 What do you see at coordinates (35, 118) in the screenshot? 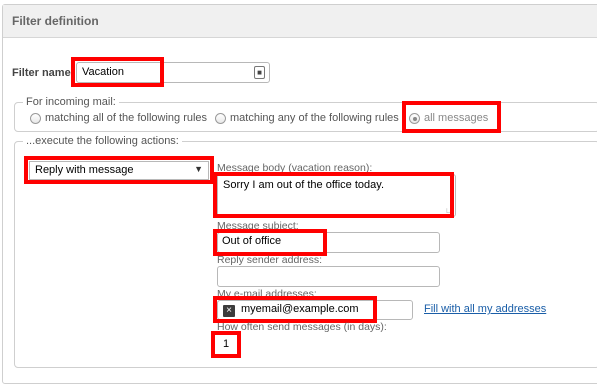
I see `radio-match-all-control` at bounding box center [35, 118].